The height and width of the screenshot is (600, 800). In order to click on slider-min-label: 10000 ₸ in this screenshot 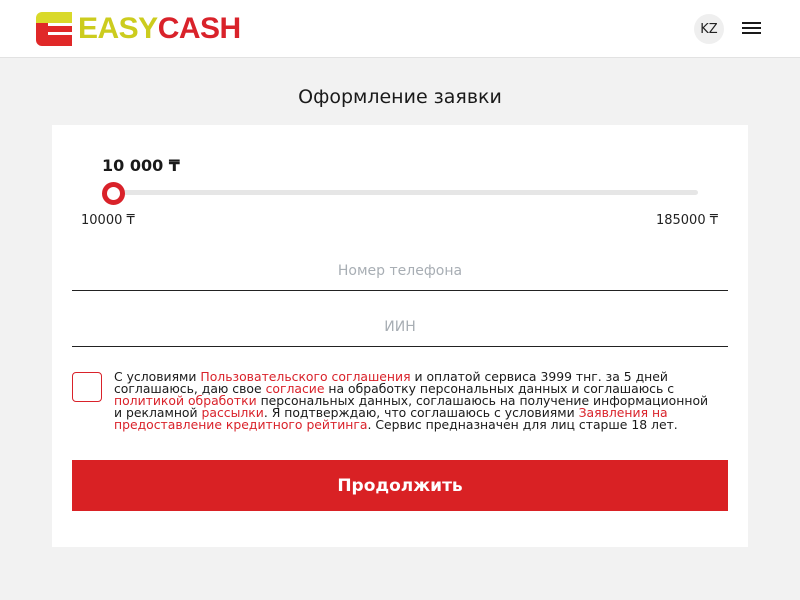, I will do `click(108, 220)`.